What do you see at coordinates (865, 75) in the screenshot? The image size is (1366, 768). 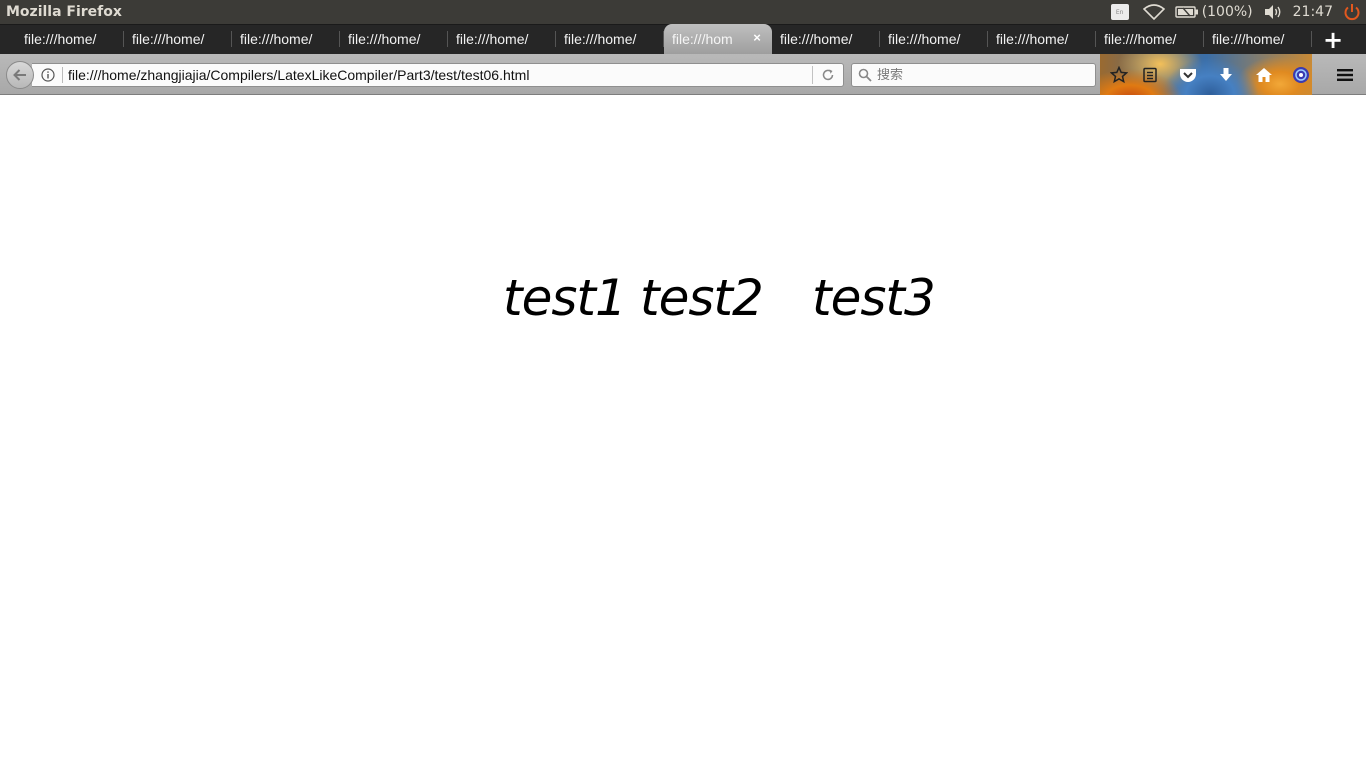 I see `search-icon` at bounding box center [865, 75].